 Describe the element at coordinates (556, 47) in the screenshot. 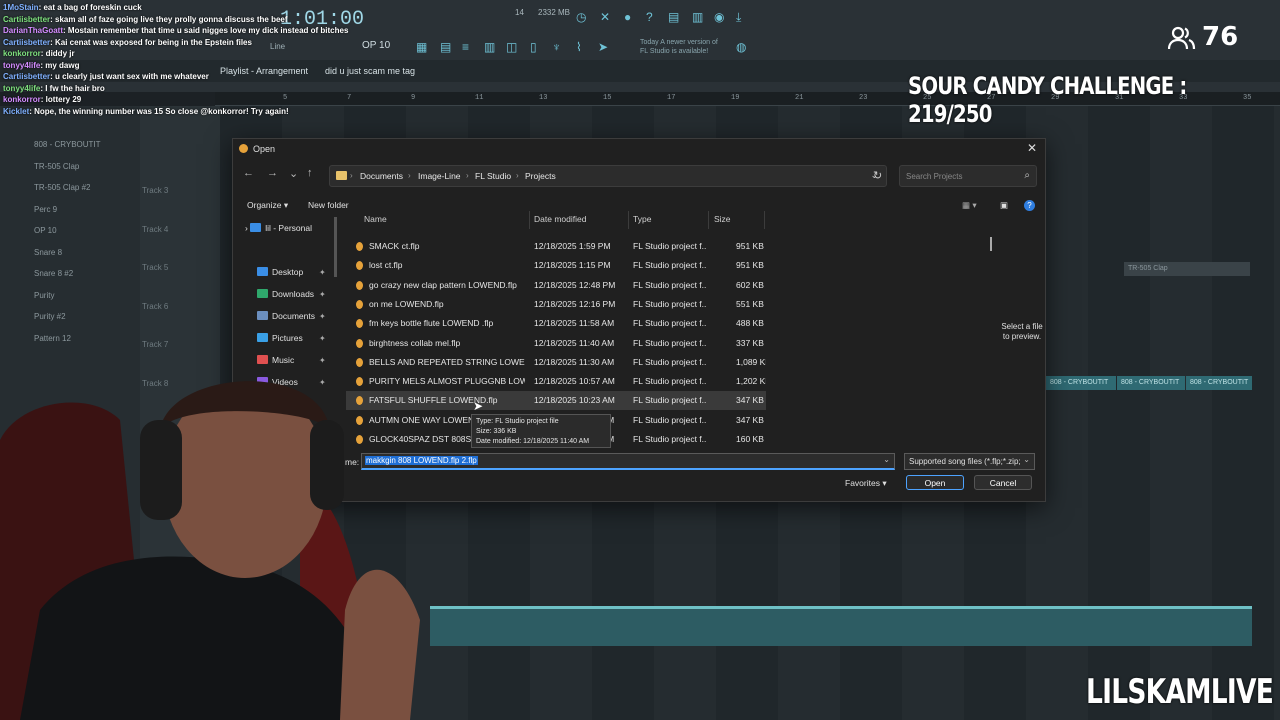

I see `plug-icon: ♆` at that location.